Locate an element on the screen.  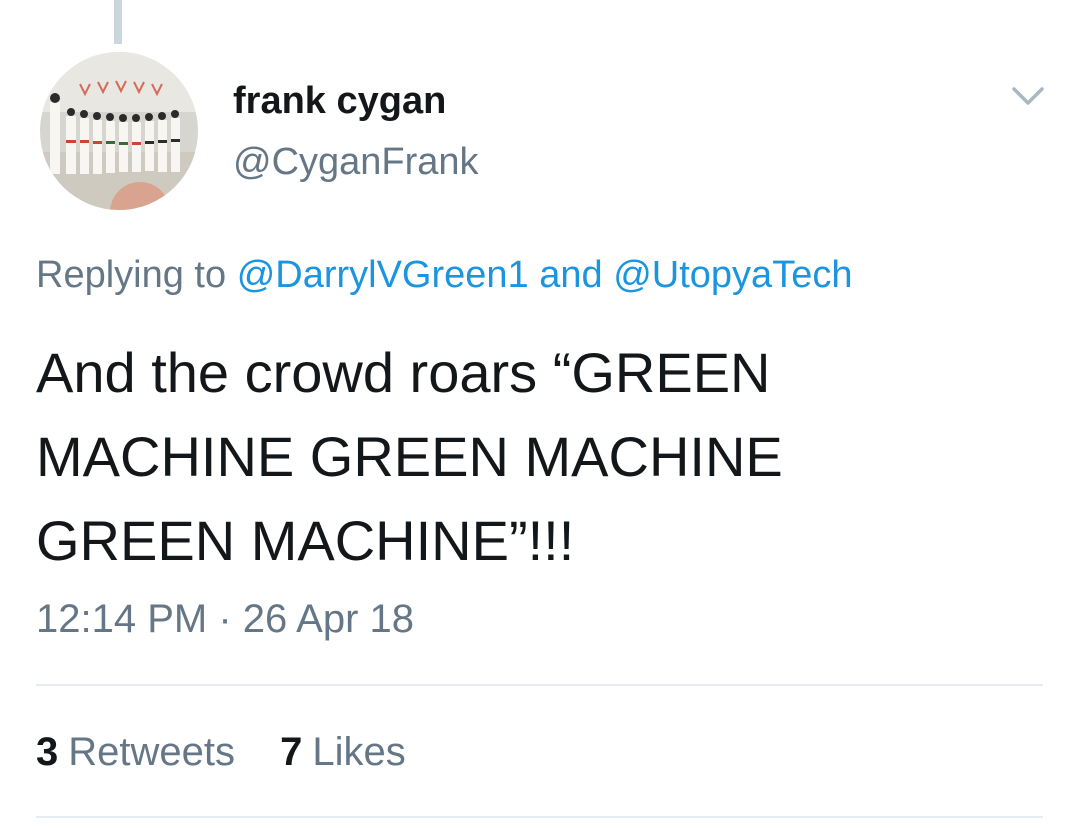
likes-count: 7 is located at coordinates (291, 752).